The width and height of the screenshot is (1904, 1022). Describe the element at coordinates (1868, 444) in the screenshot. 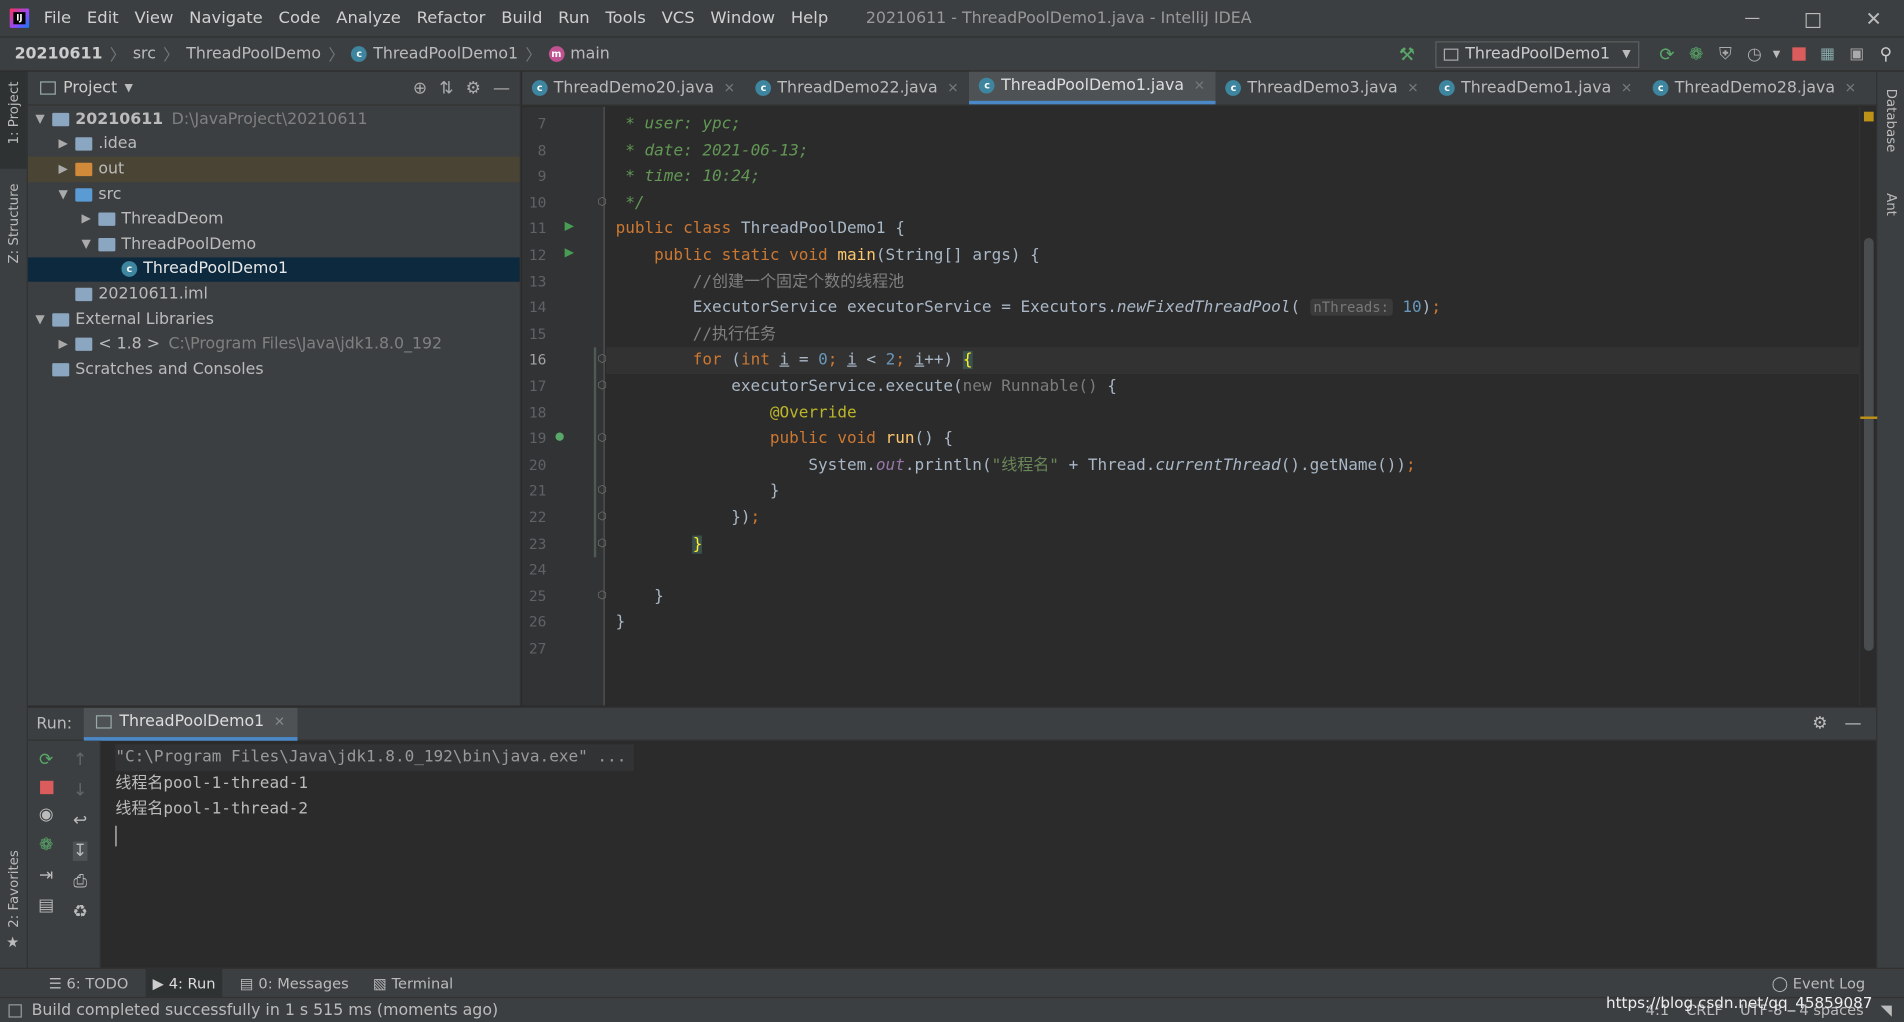

I see `scrollbar-thumb` at that location.